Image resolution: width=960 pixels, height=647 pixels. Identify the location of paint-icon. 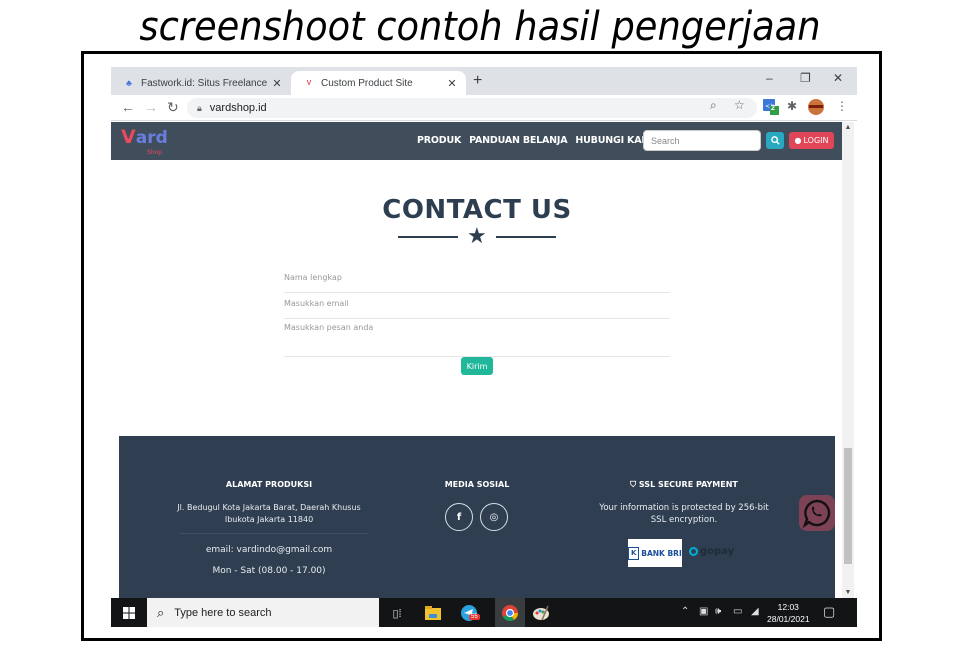
(541, 613).